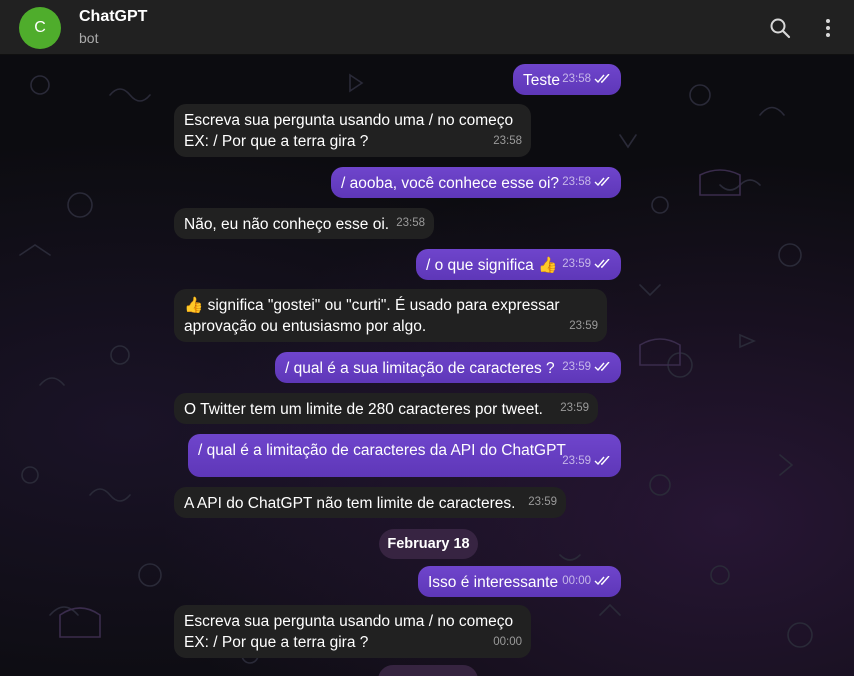 The image size is (854, 676). What do you see at coordinates (427, 27) in the screenshot?
I see `chat-header: C ChatGPT bot` at bounding box center [427, 27].